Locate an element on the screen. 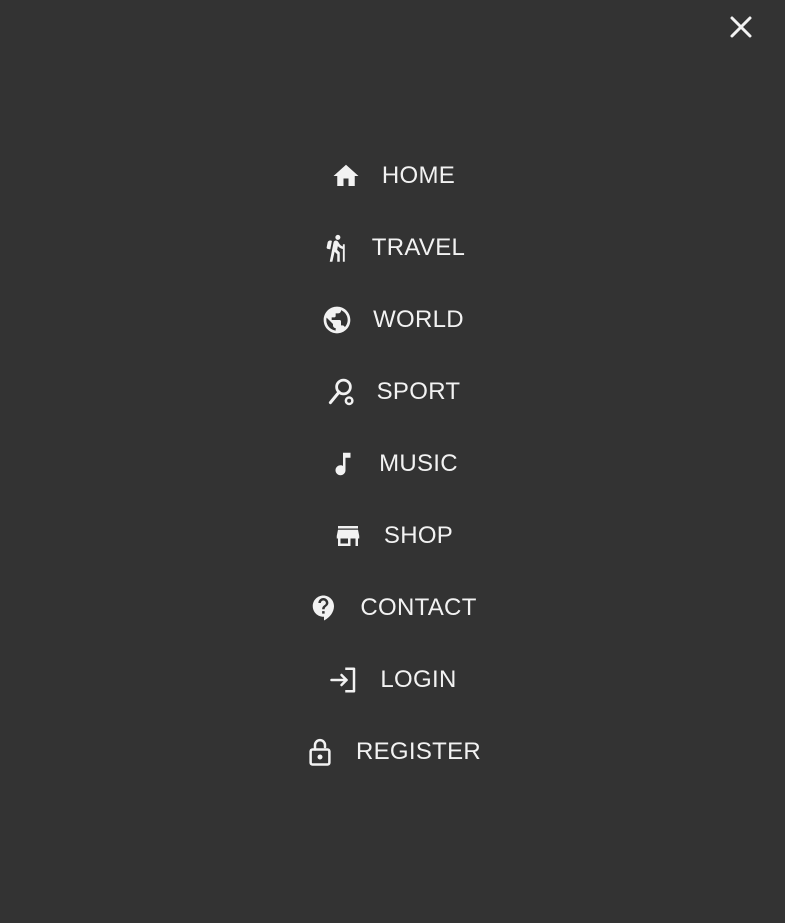 Image resolution: width=785 pixels, height=923 pixels. menu-item-label: SHOP is located at coordinates (418, 535).